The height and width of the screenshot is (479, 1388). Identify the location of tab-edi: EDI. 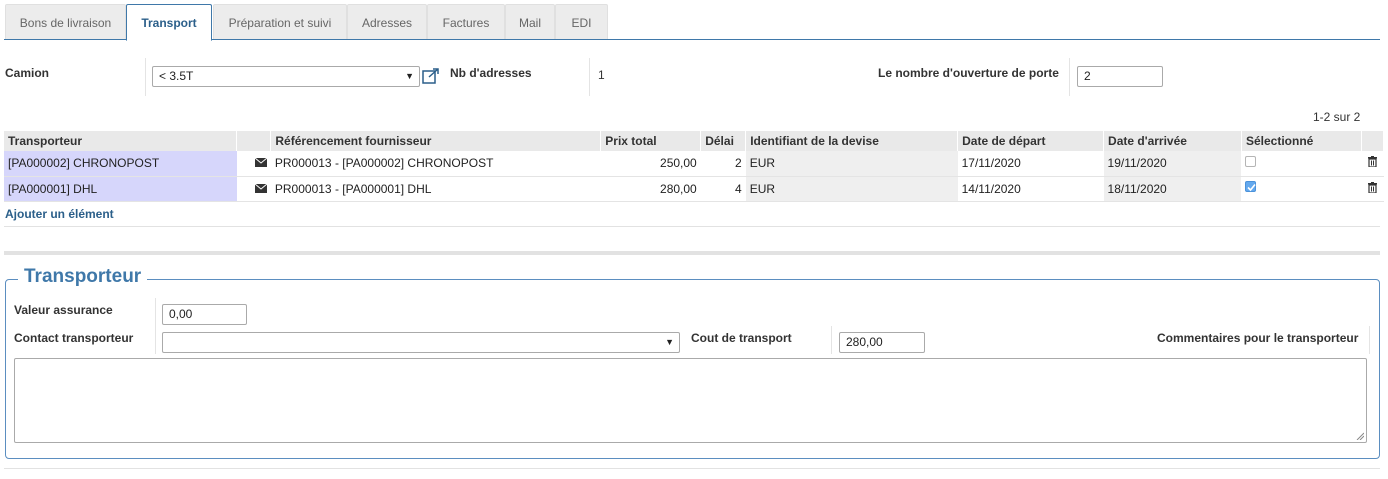
(581, 22).